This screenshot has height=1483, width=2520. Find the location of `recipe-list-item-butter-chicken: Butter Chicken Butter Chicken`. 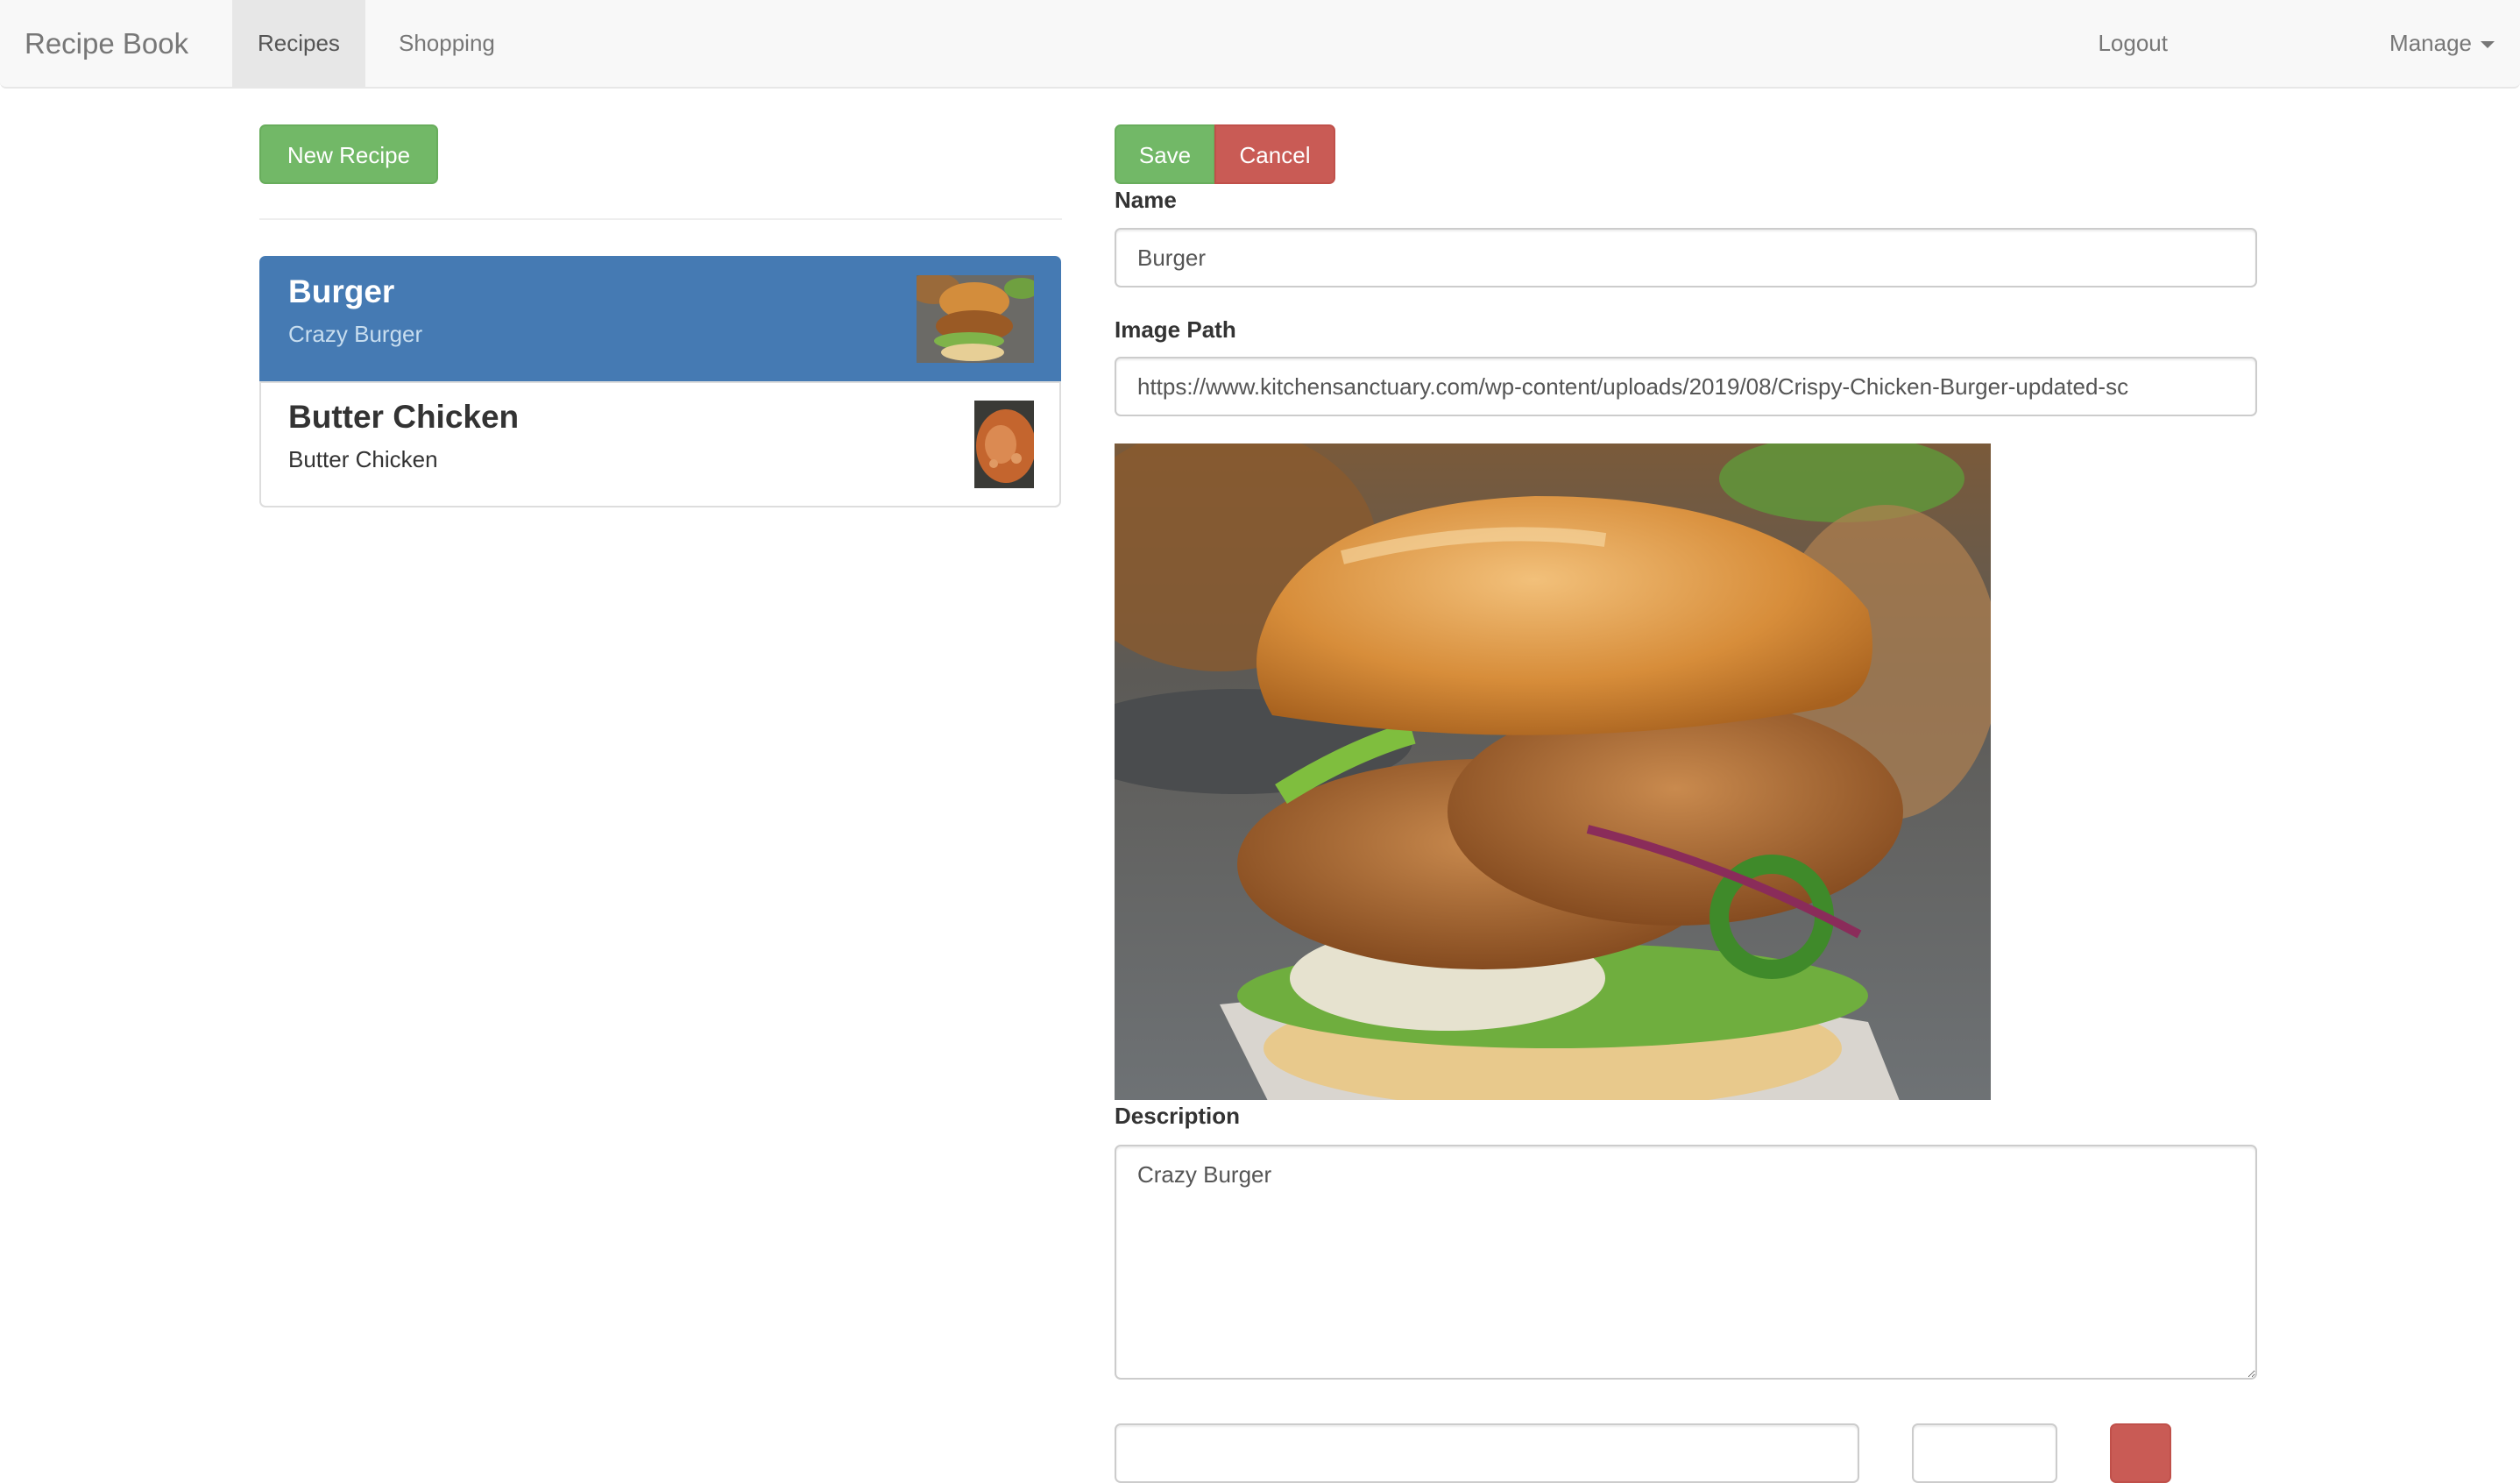

recipe-list-item-butter-chicken: Butter Chicken Butter Chicken is located at coordinates (660, 444).